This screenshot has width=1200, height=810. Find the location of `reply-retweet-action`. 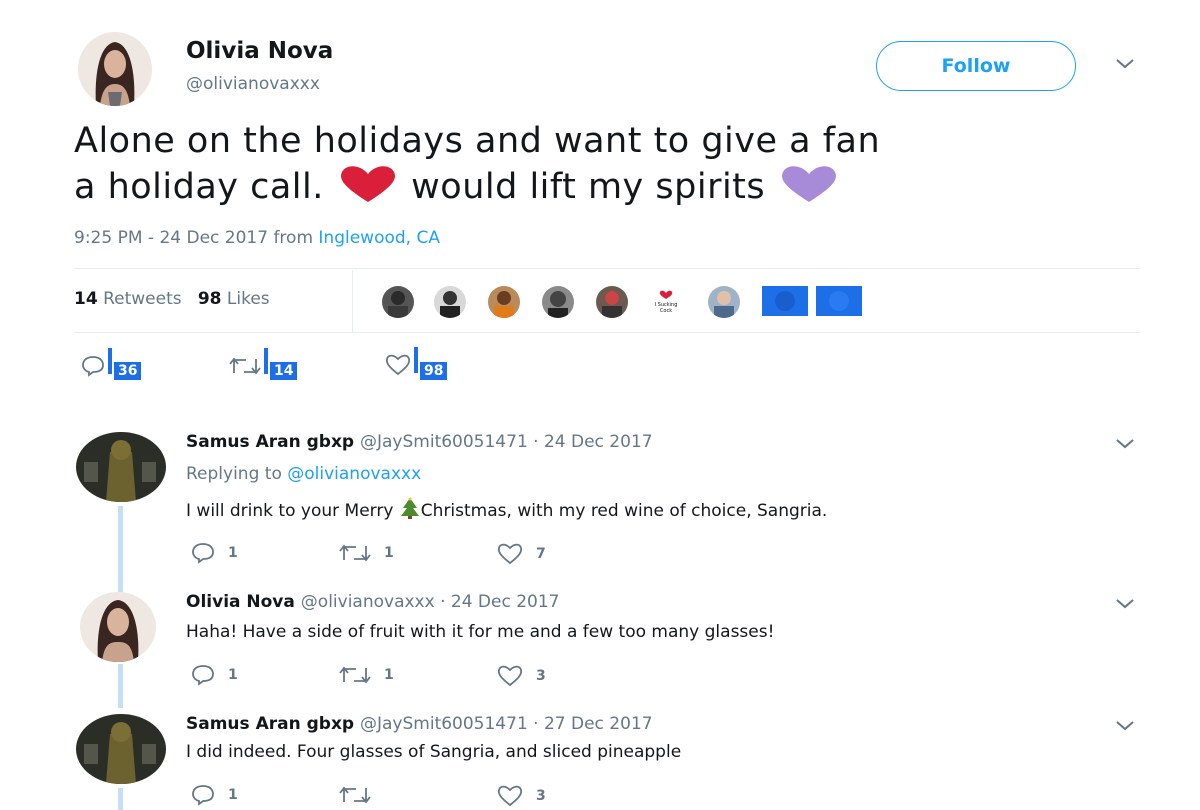

reply-retweet-action is located at coordinates (361, 795).